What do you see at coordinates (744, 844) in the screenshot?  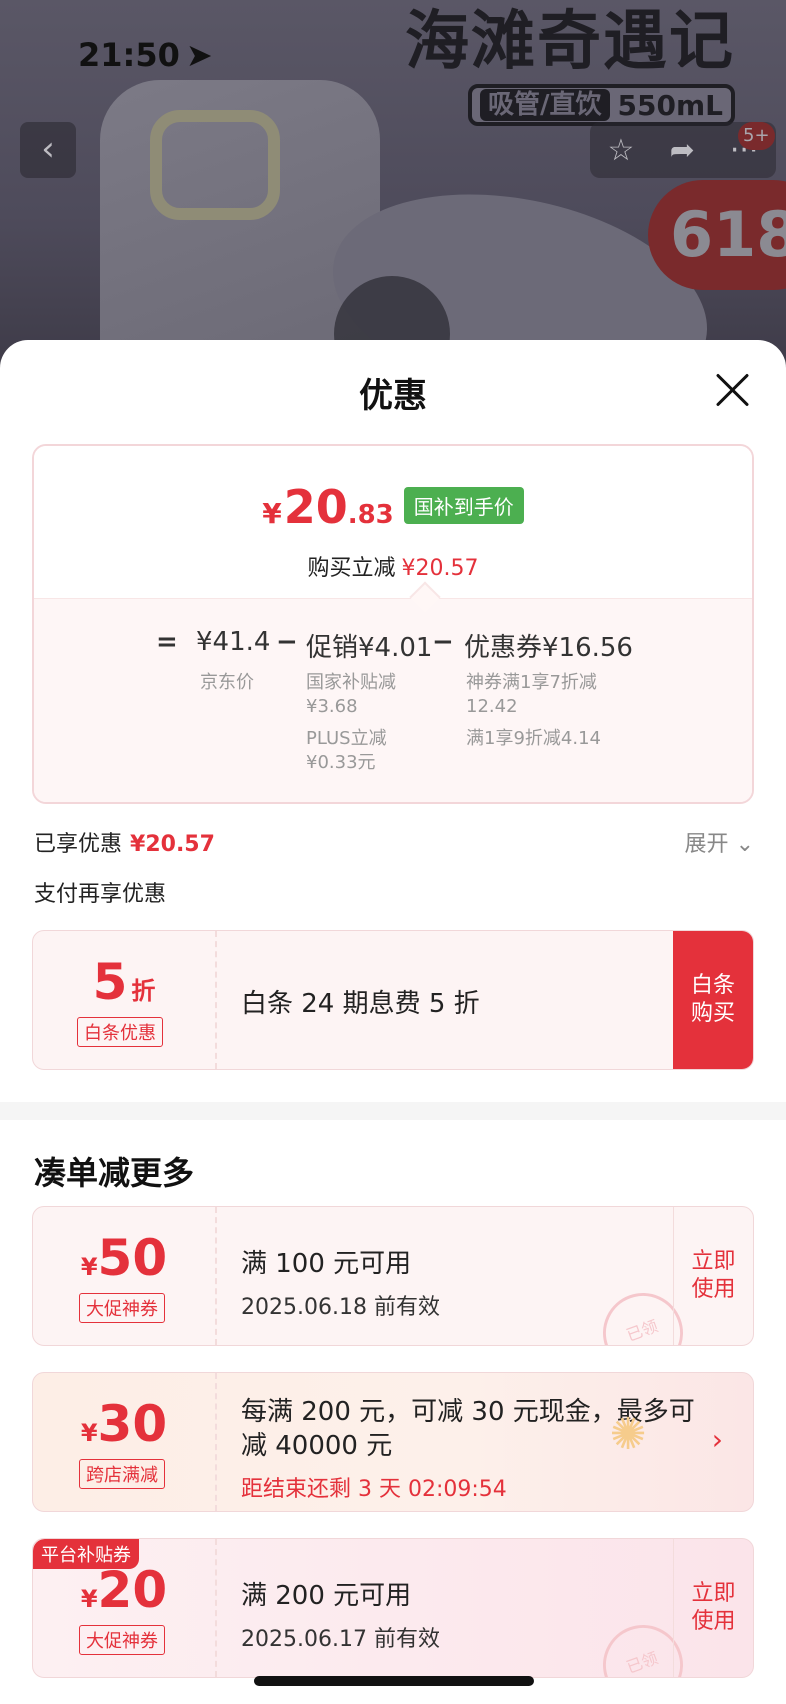 I see `chevron-down-icon: ⌄` at bounding box center [744, 844].